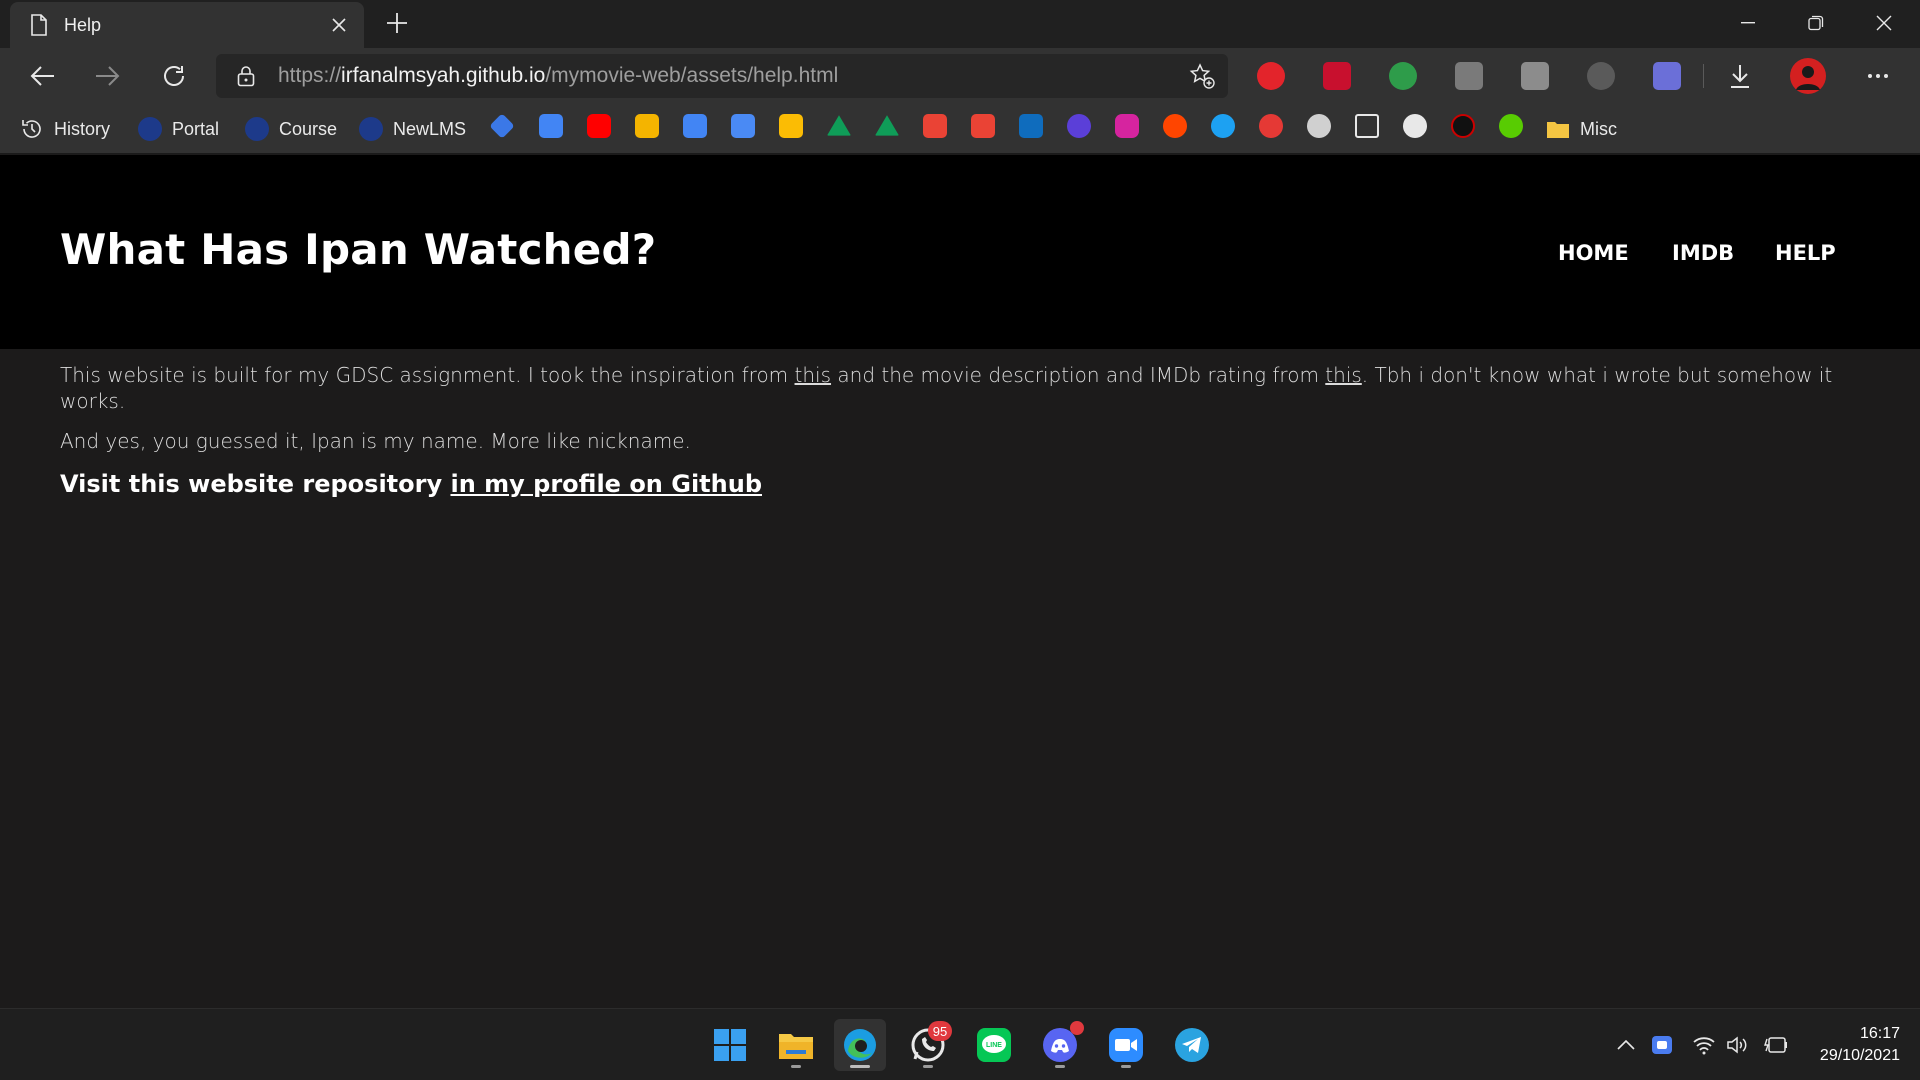  I want to click on nav-imdb-link: IMDB, so click(1703, 253).